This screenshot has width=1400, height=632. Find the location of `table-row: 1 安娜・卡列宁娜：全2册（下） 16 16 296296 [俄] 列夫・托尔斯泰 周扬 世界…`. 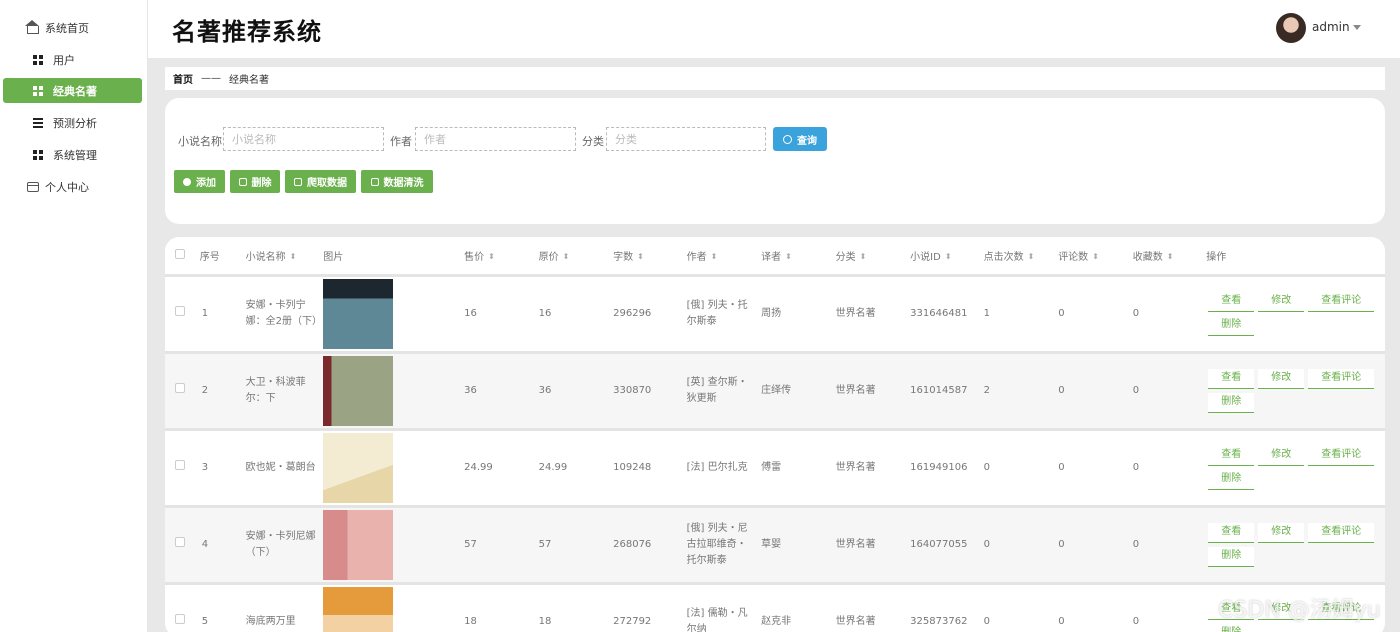

table-row: 1 安娜・卡列宁娜：全2册（下） 16 16 296296 [俄] 列夫・托尔斯泰 周扬 世界… is located at coordinates (775, 314).